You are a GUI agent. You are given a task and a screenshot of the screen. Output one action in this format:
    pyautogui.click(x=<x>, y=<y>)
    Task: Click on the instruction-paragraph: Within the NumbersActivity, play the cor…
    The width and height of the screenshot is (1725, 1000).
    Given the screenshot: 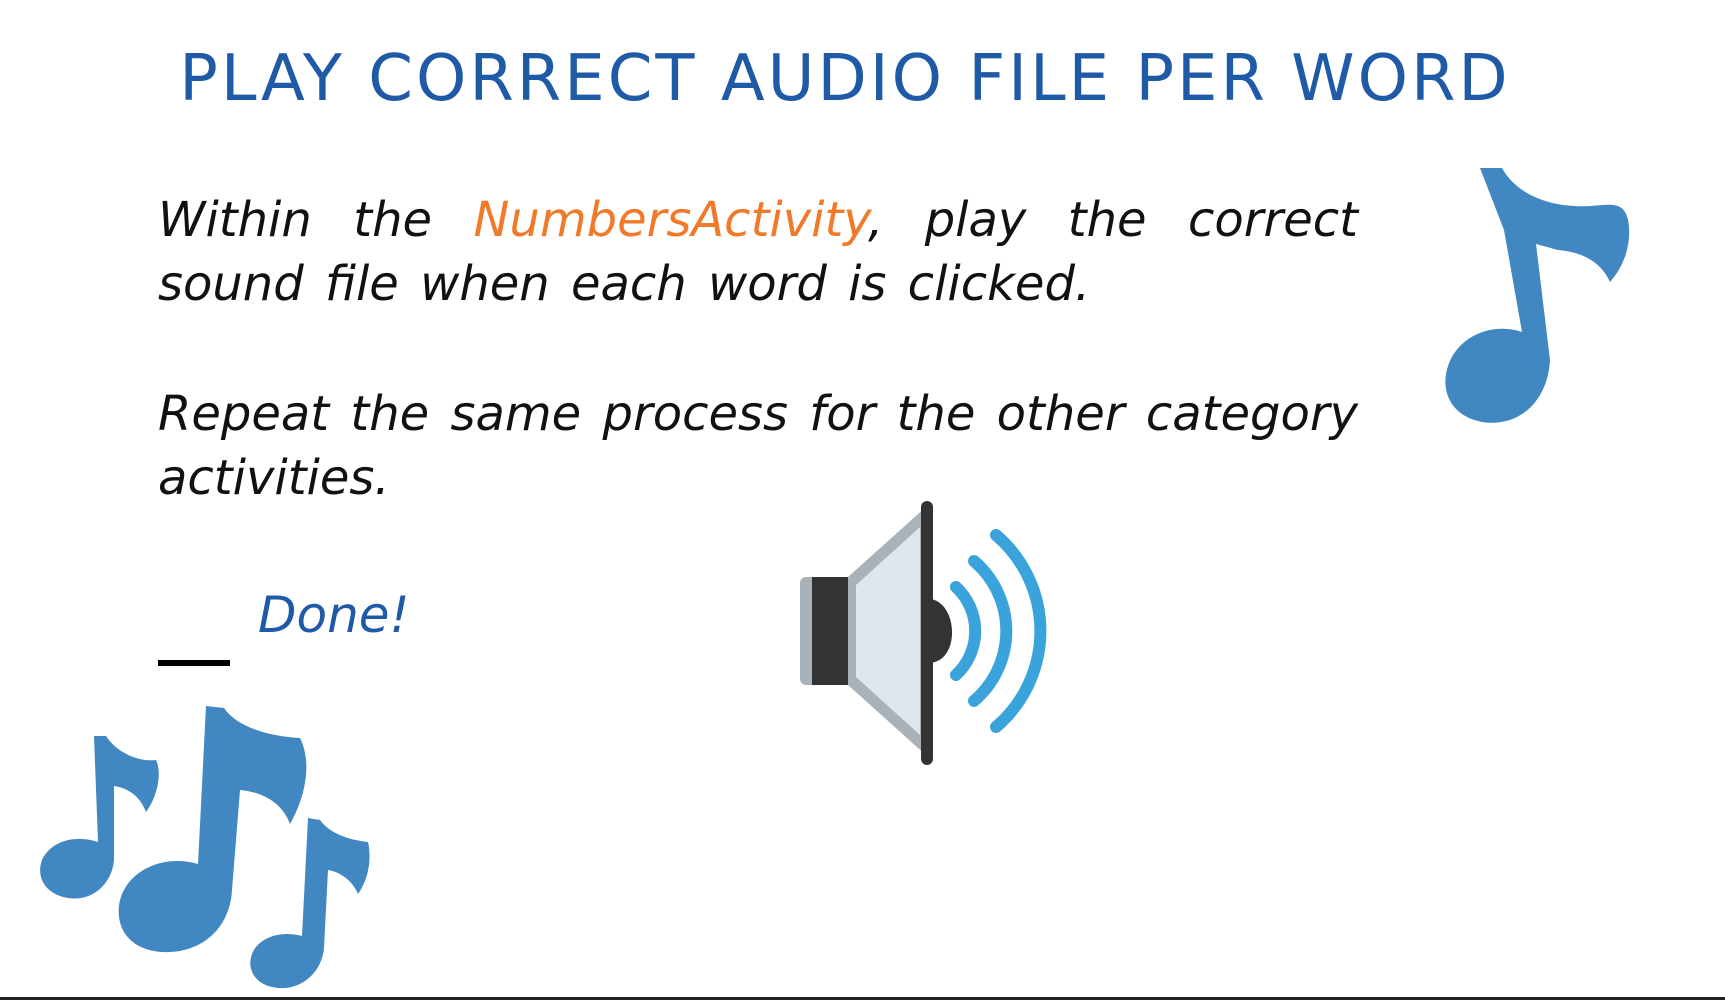 What is the action you would take?
    pyautogui.click(x=758, y=252)
    